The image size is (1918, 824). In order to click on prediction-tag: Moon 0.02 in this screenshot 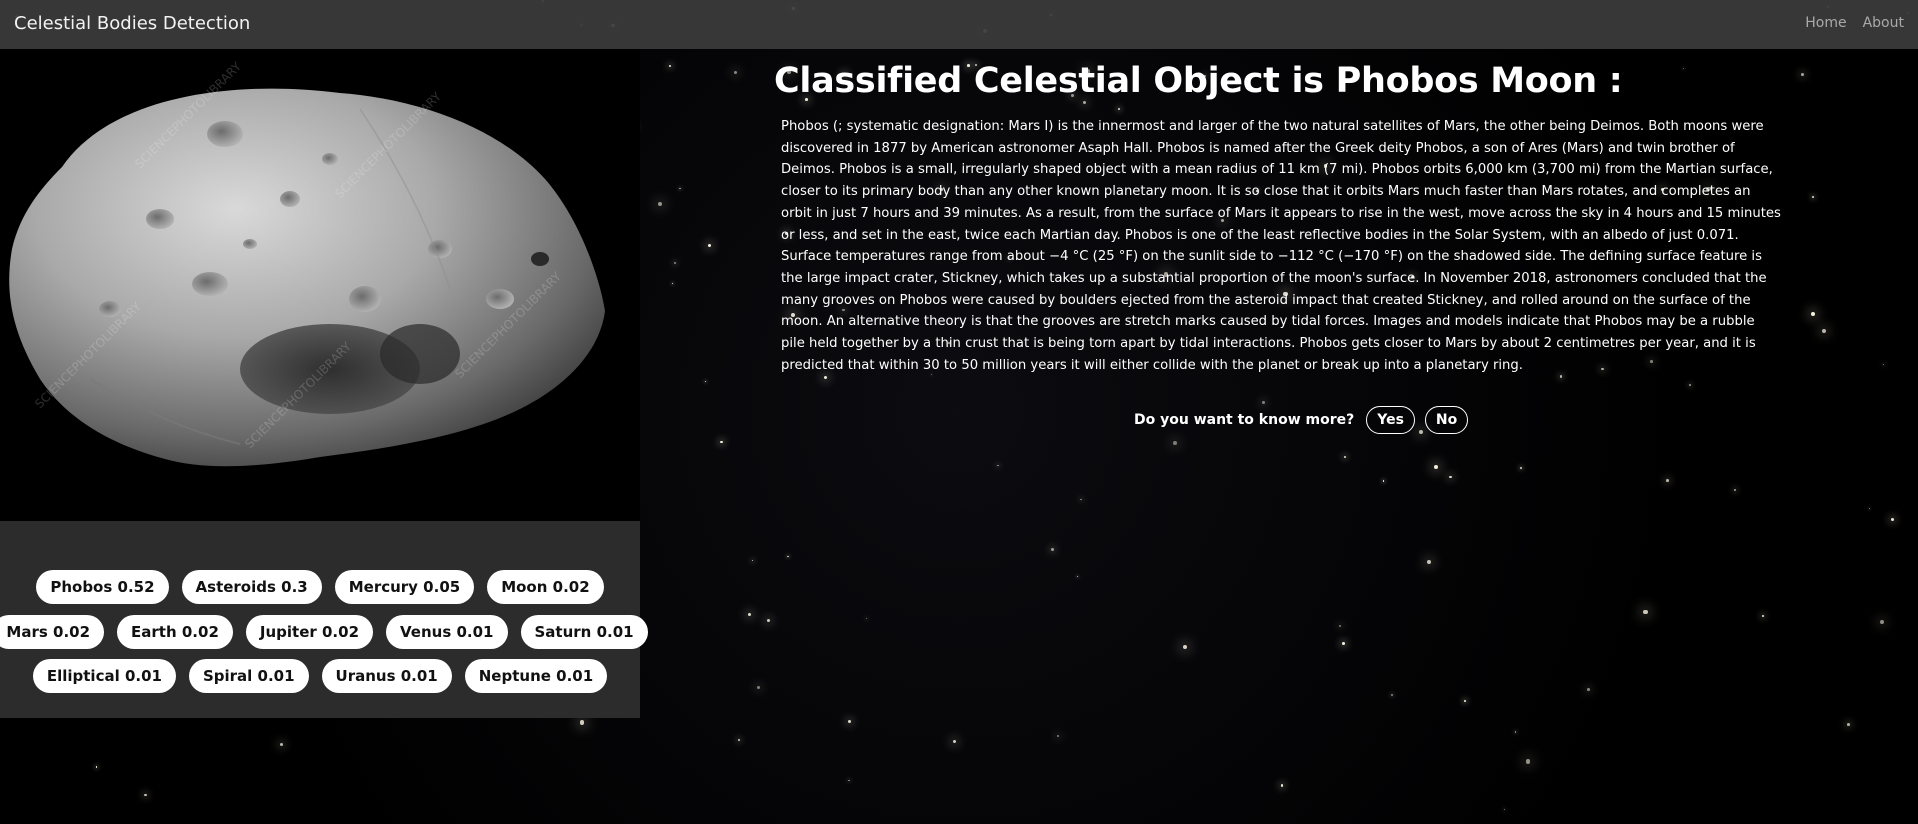, I will do `click(545, 587)`.